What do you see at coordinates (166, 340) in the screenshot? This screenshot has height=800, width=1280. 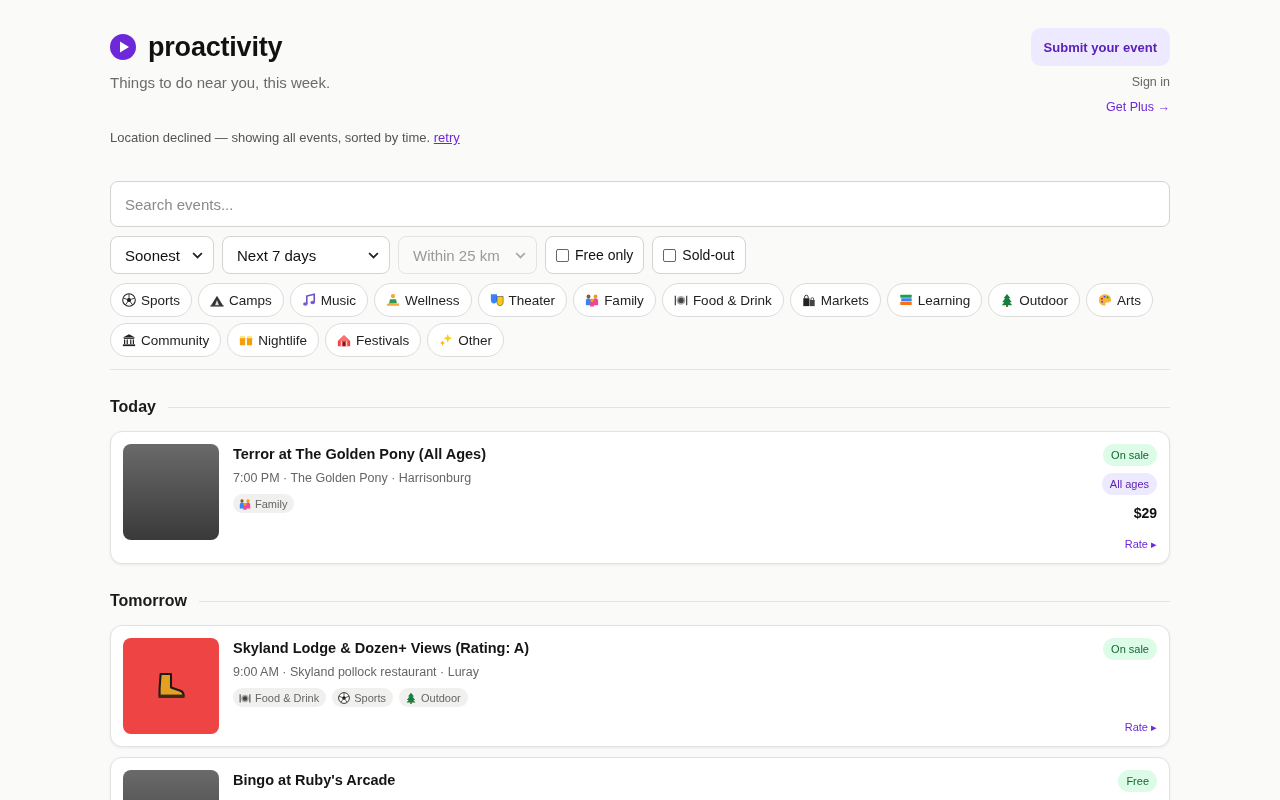 I see `category-chip: Community` at bounding box center [166, 340].